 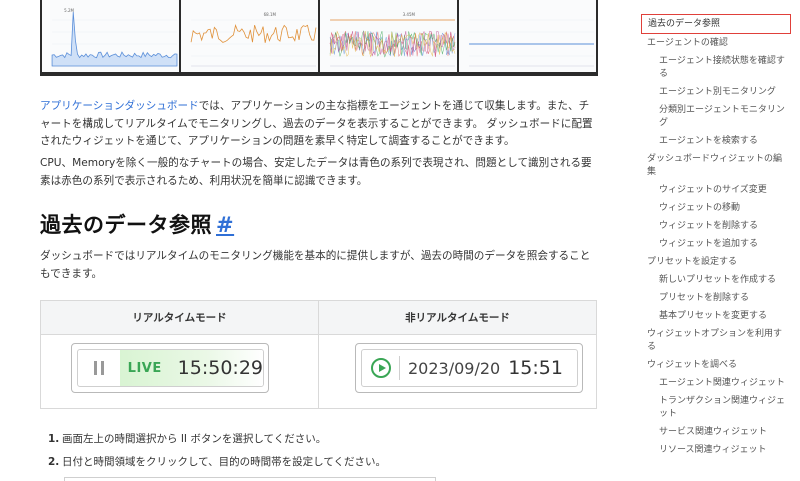 I want to click on mini-chart-1: 5.2M, so click(x=110, y=36).